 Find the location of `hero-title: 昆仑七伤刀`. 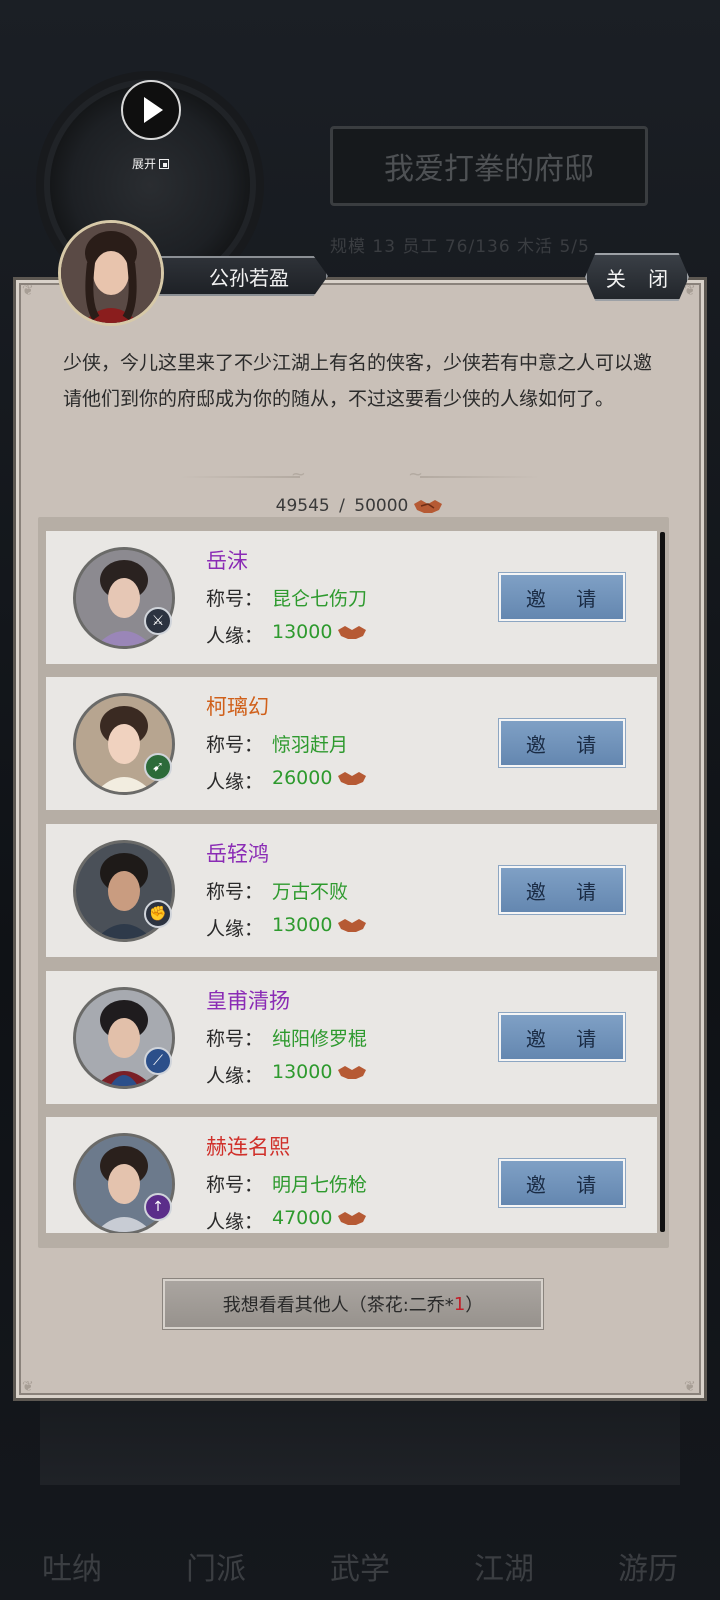

hero-title: 昆仑七伤刀 is located at coordinates (320, 599).